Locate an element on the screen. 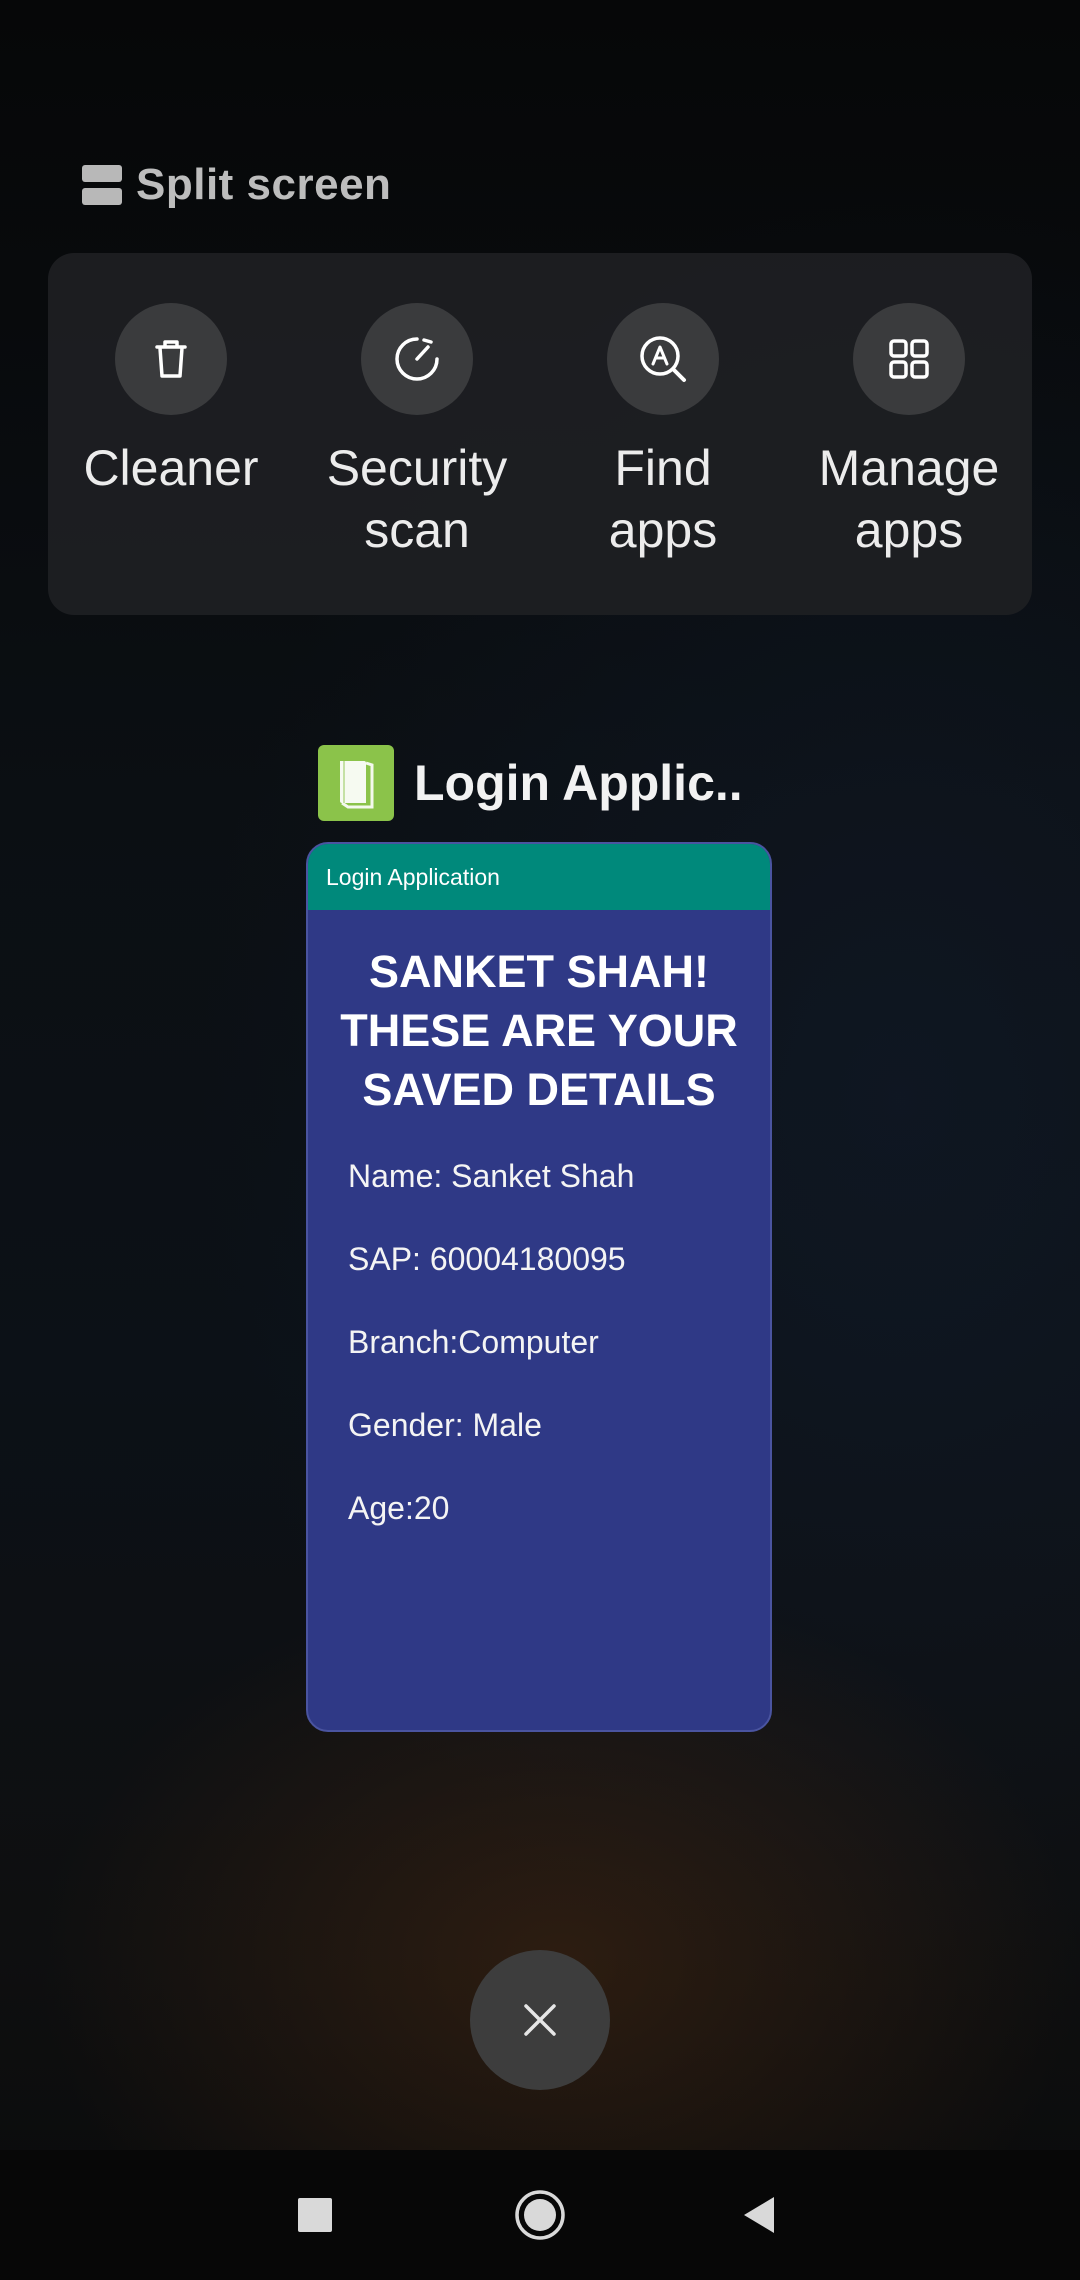 This screenshot has width=1080, height=2280. recent-app-header: Login Applic.. is located at coordinates (530, 783).